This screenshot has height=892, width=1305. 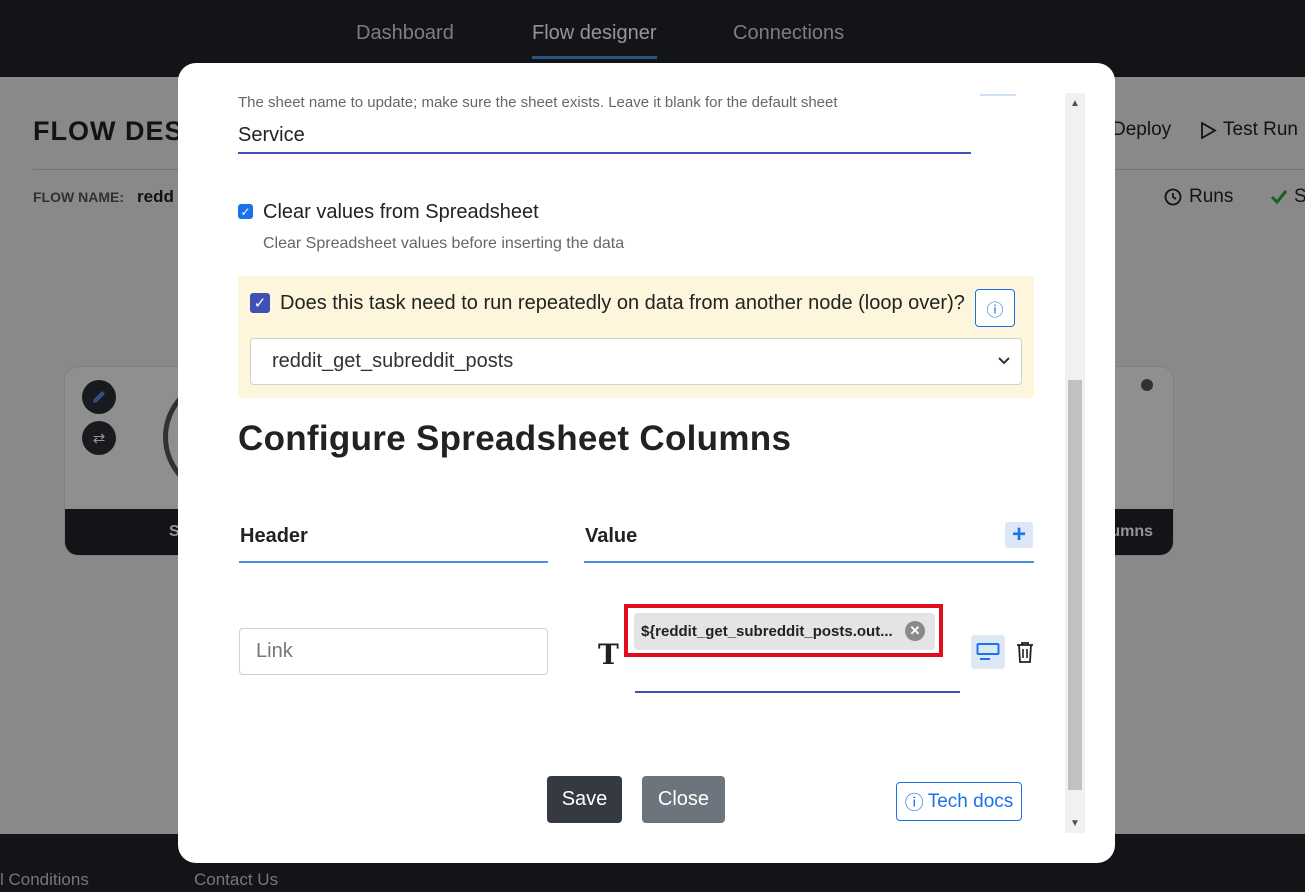 I want to click on save-button: Save, so click(x=584, y=799).